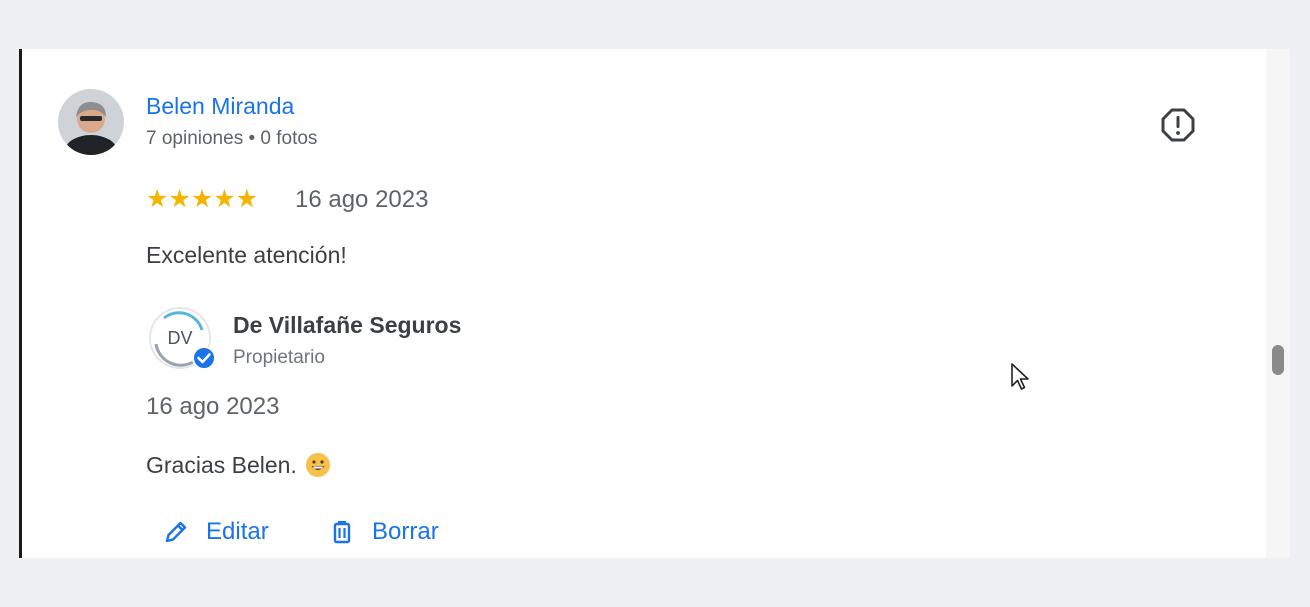  What do you see at coordinates (202, 199) in the screenshot?
I see `star-rating: ★★★★★` at bounding box center [202, 199].